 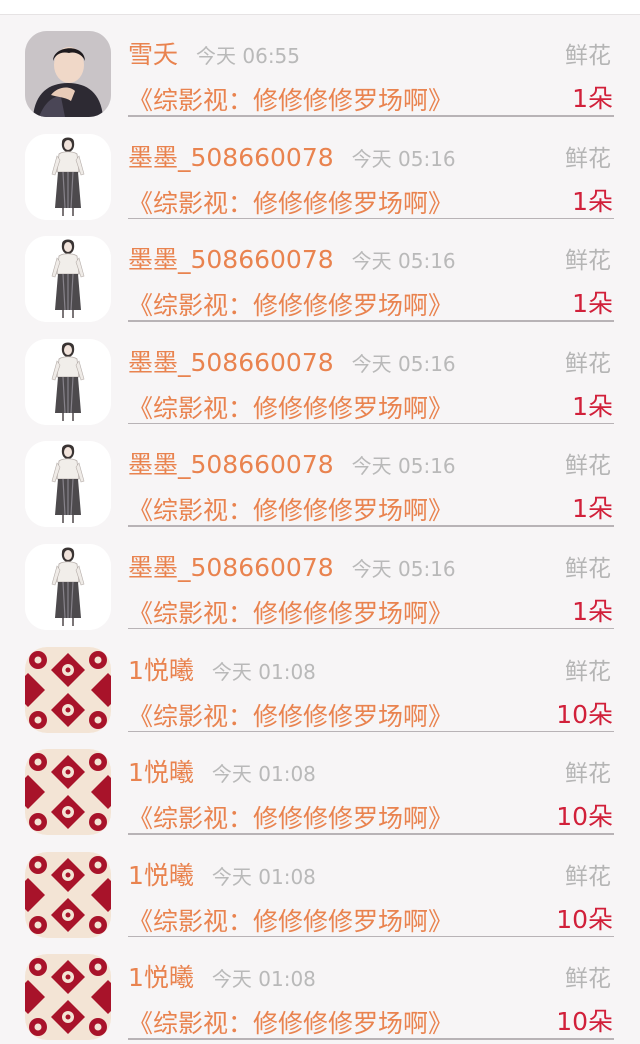 What do you see at coordinates (153, 54) in the screenshot?
I see `user-name-text: 雪夭` at bounding box center [153, 54].